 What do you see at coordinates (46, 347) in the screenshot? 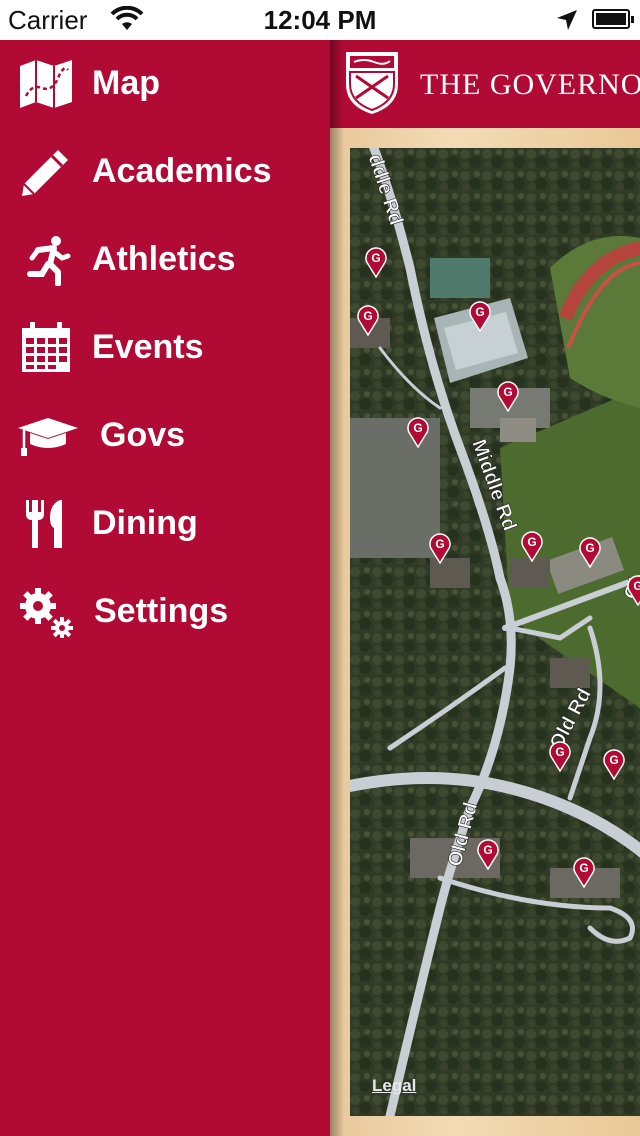
I see `calendar-icon` at bounding box center [46, 347].